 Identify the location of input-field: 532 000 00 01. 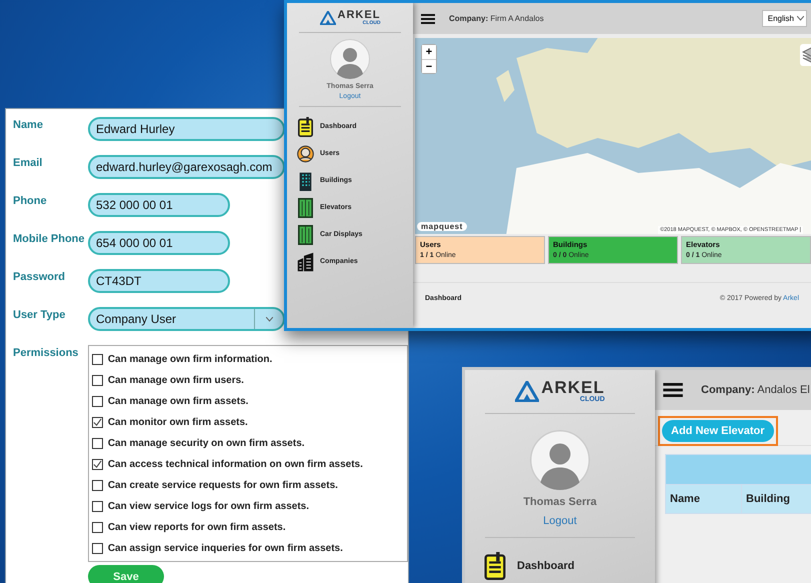
(159, 205).